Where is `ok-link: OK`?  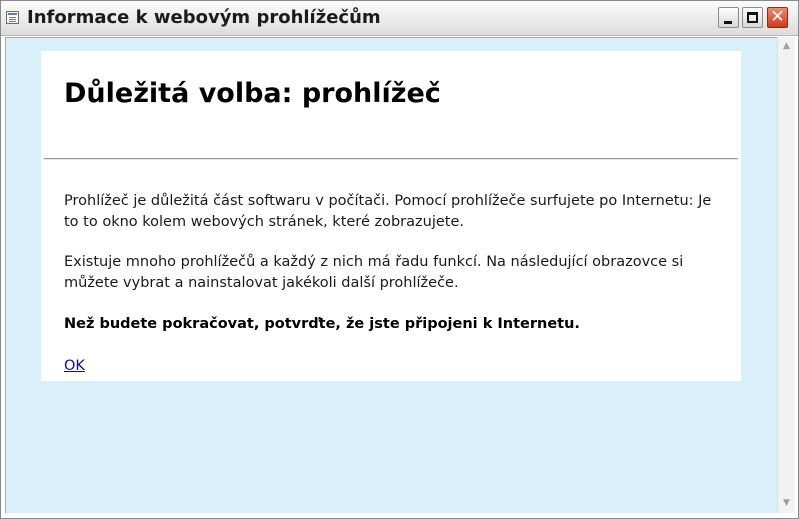
ok-link: OK is located at coordinates (74, 366).